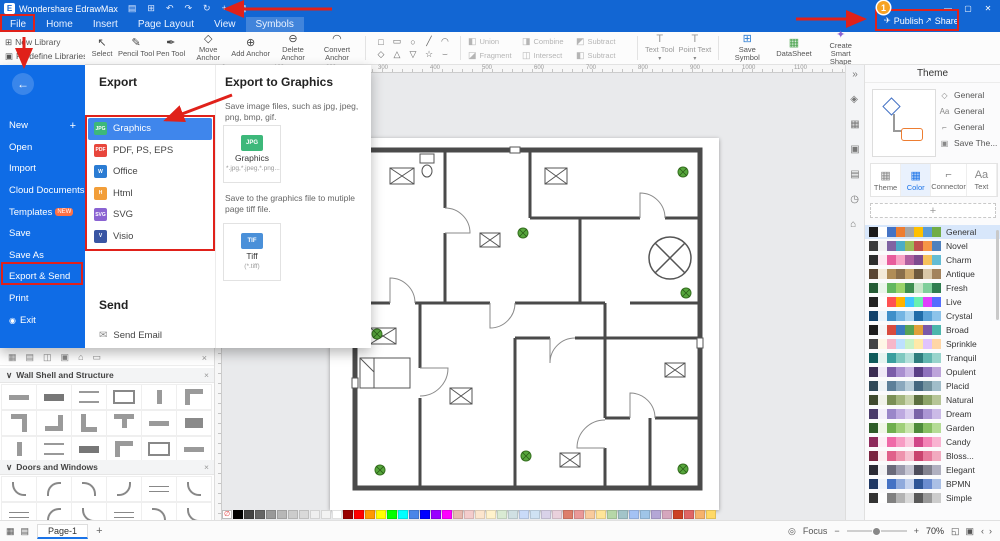 Image resolution: width=1000 pixels, height=541 pixels. I want to click on quick-access-icon: ↶, so click(170, 8).